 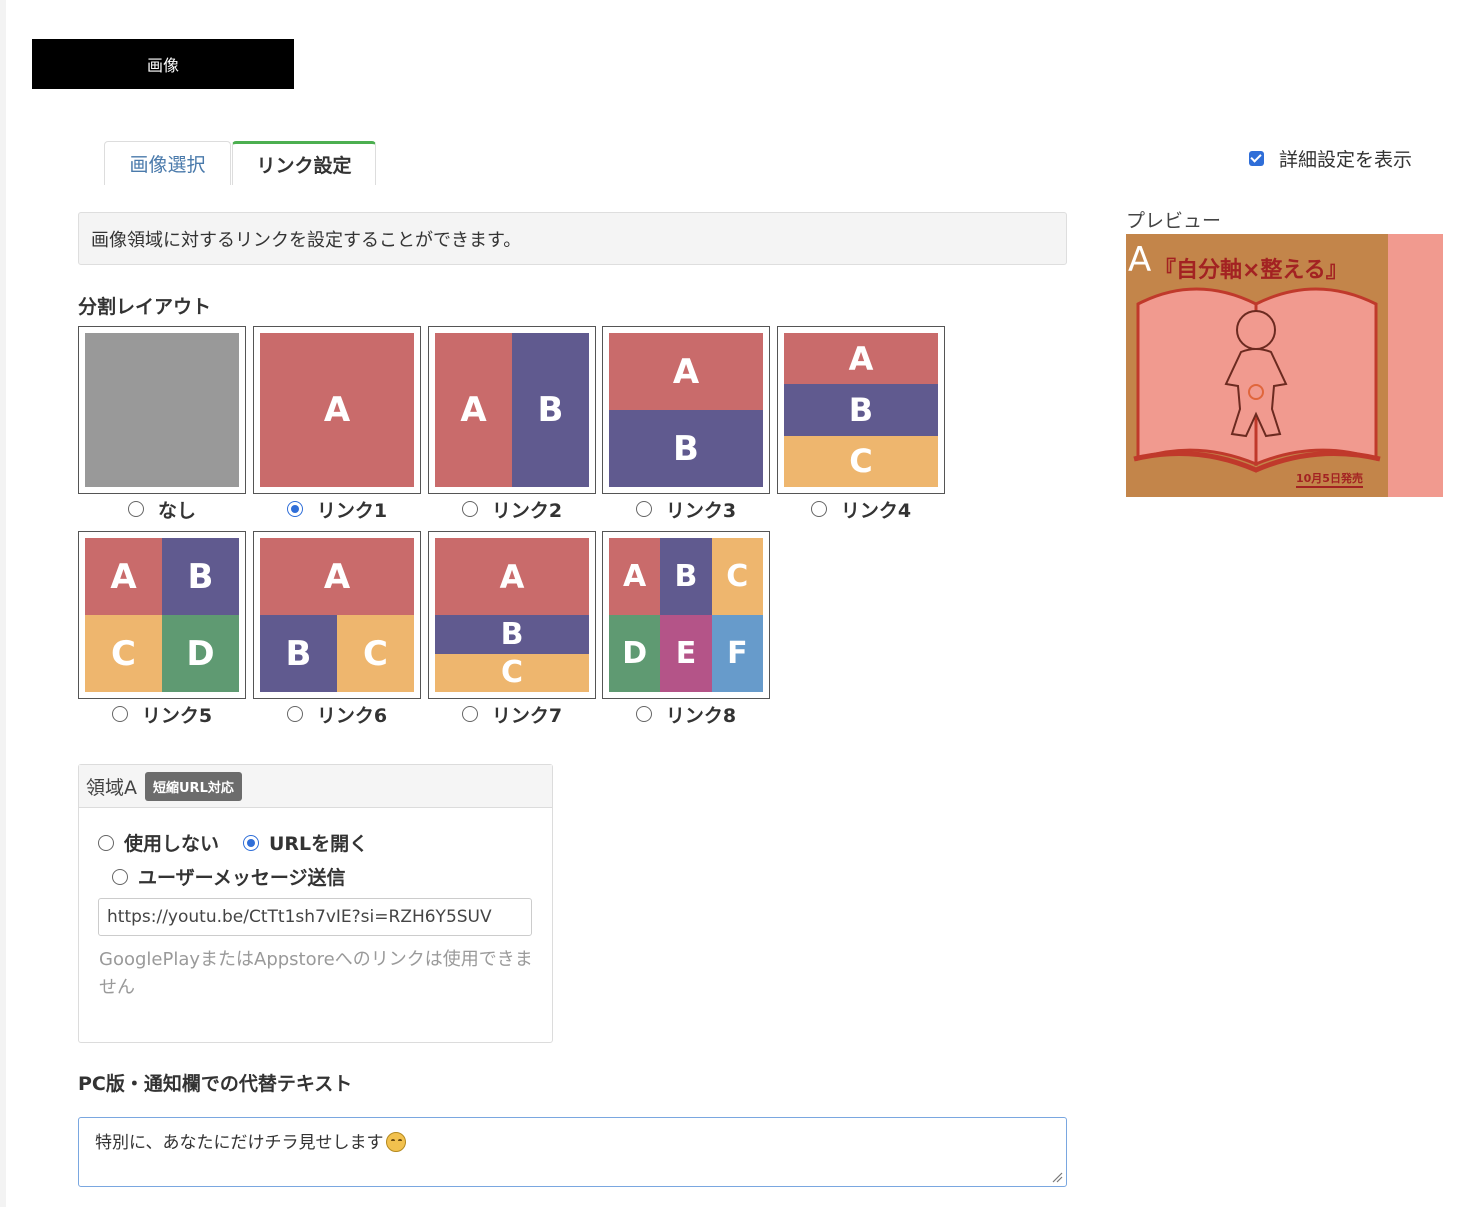 I want to click on layout-radio-row: リンク4, so click(x=861, y=509).